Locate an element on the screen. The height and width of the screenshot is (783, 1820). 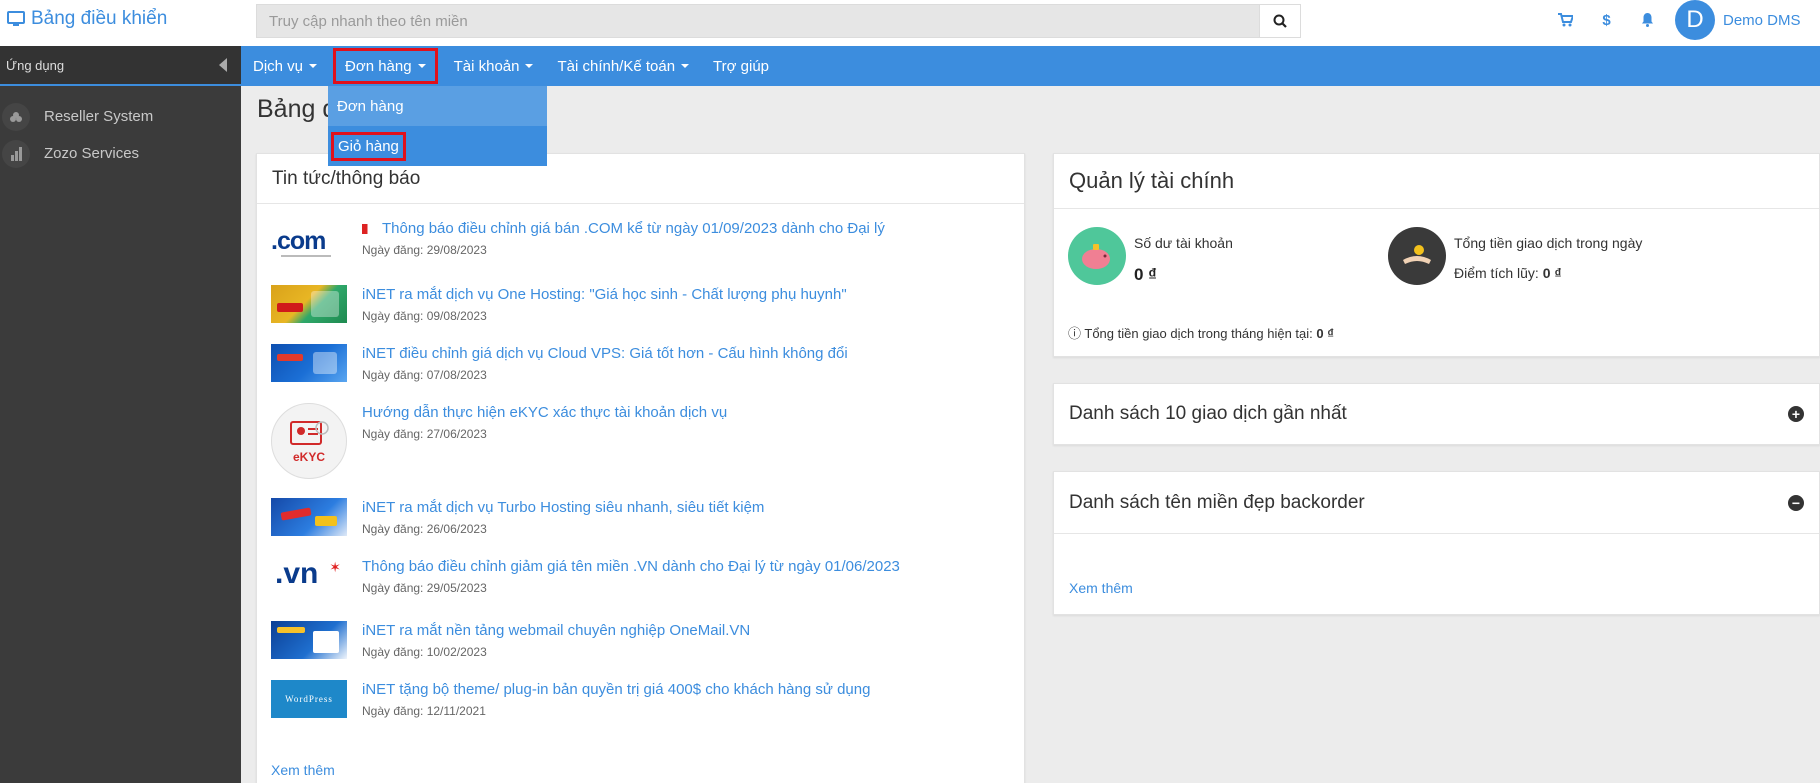
nav-label: Tài khoản is located at coordinates (486, 66).